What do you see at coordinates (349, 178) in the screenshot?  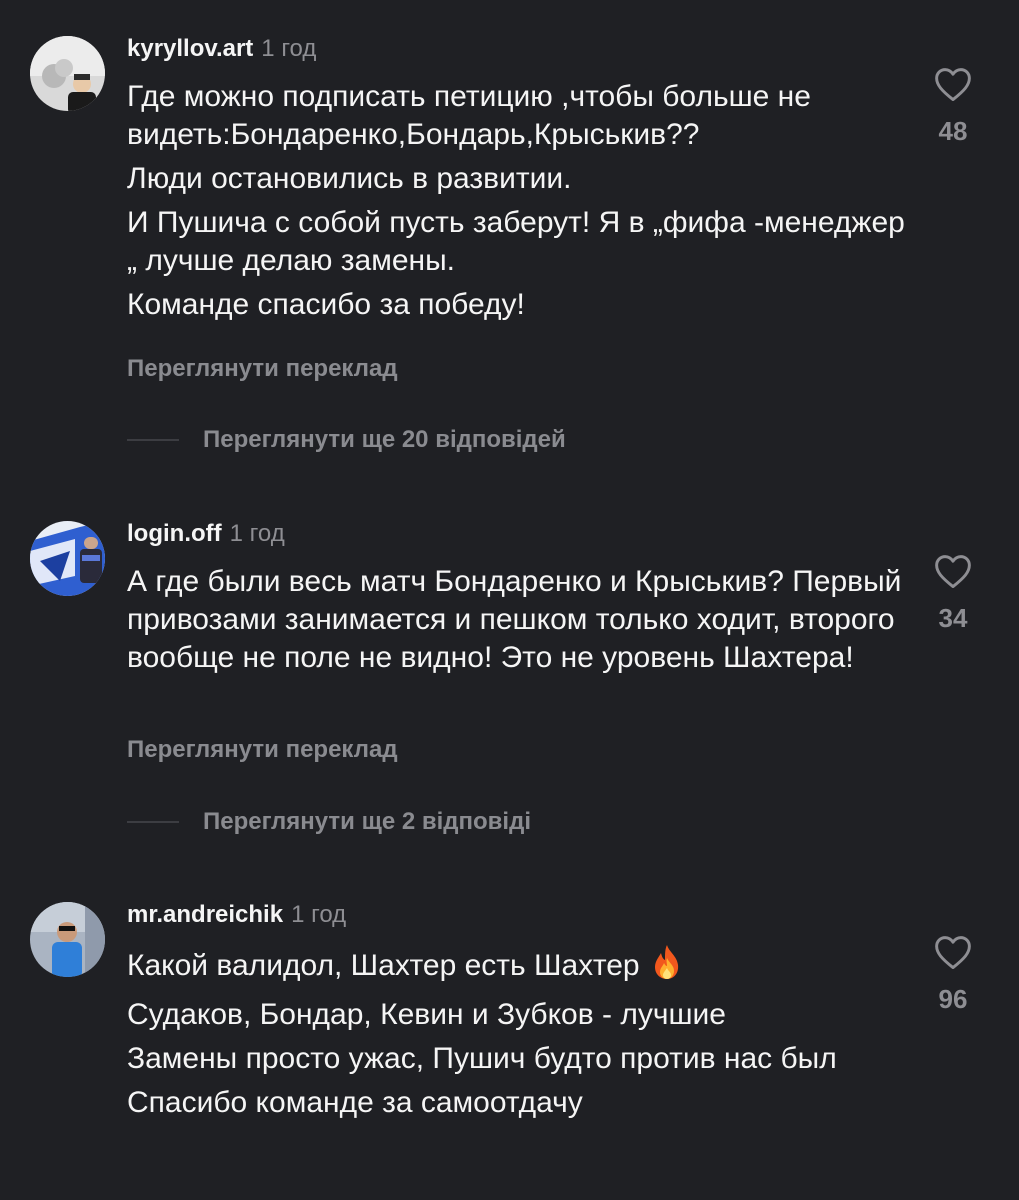 I see `comment-paragraph: Люди остановились в развитии.` at bounding box center [349, 178].